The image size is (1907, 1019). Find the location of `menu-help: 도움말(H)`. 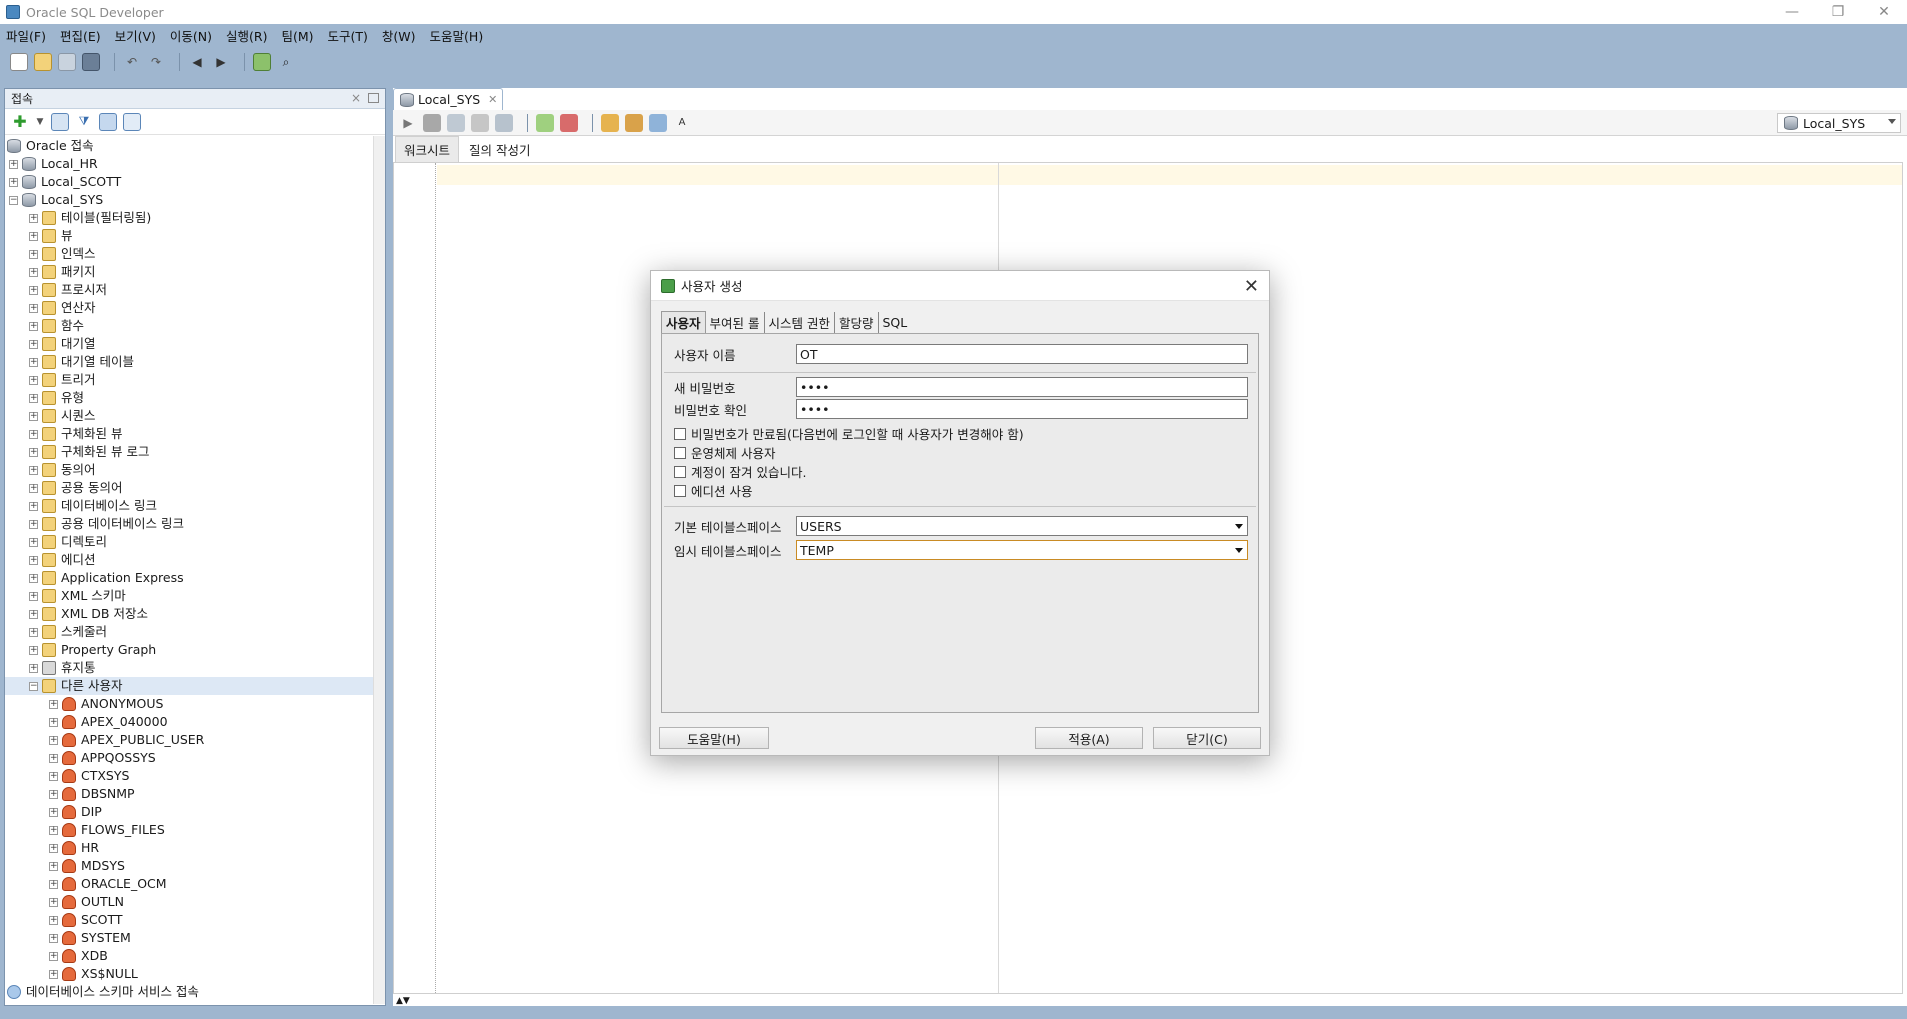

menu-help: 도움말(H) is located at coordinates (457, 35).